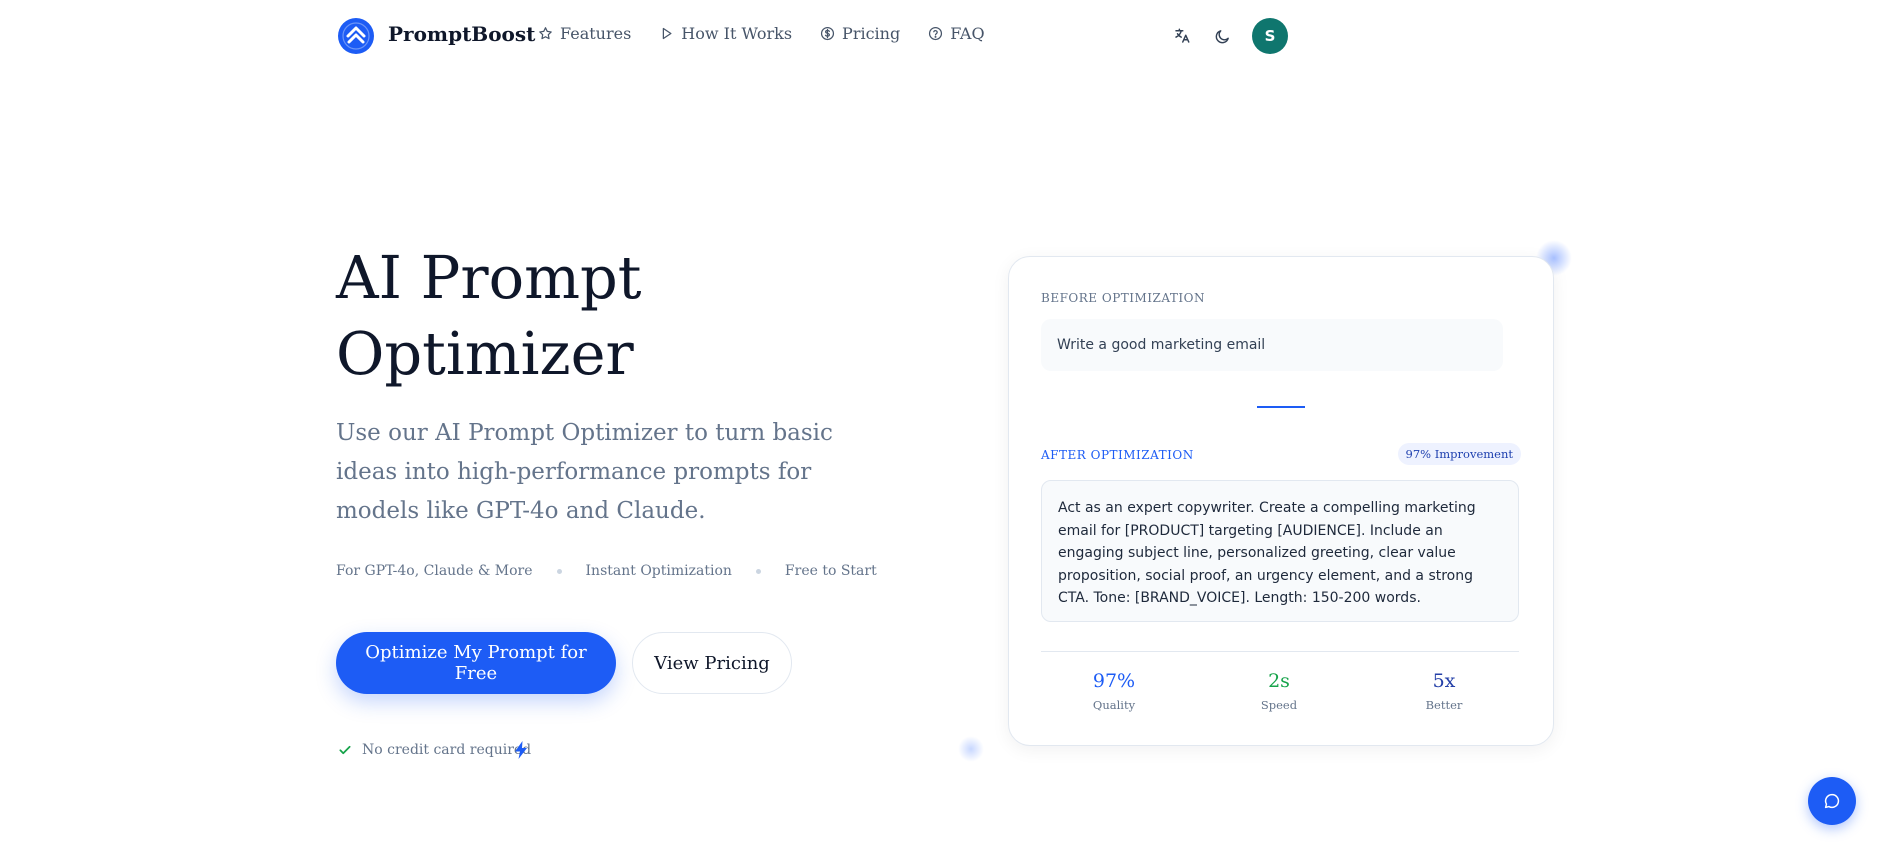 The image size is (1888, 857). I want to click on no-credit-card-note: No credit card required, so click(434, 750).